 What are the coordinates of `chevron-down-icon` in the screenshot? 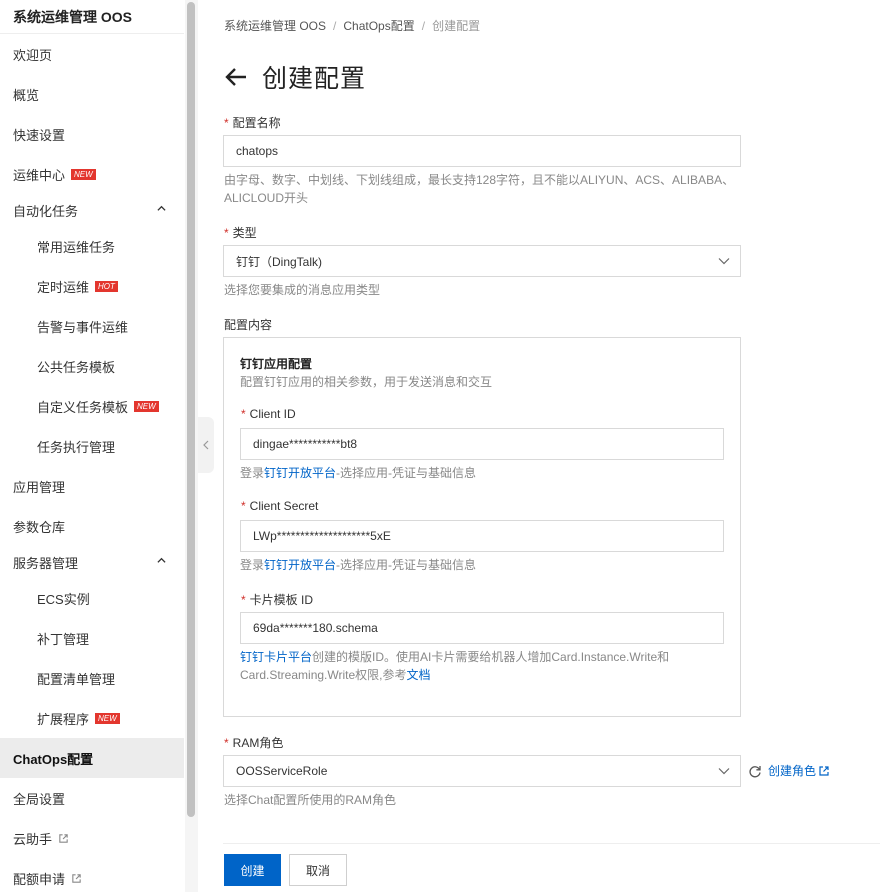 It's located at (724, 261).